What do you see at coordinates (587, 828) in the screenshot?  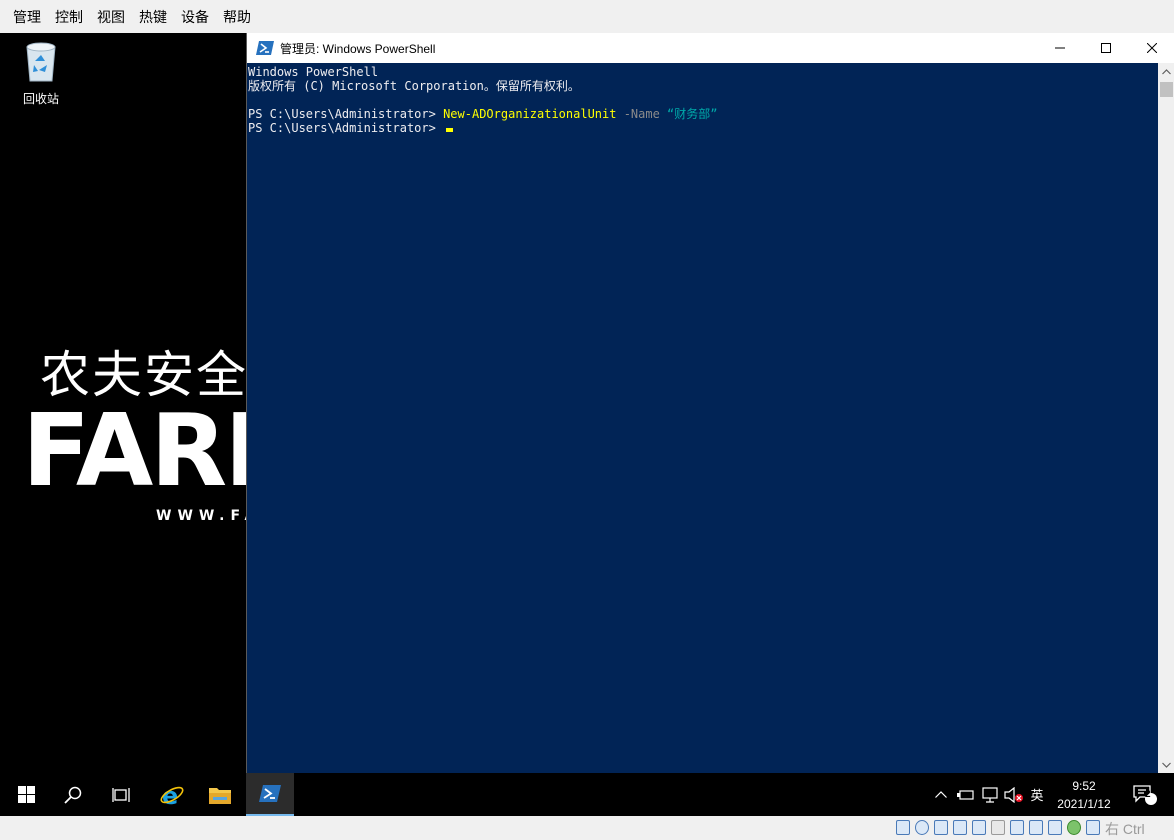 I see `host-statusbar: 右 Ctrl` at bounding box center [587, 828].